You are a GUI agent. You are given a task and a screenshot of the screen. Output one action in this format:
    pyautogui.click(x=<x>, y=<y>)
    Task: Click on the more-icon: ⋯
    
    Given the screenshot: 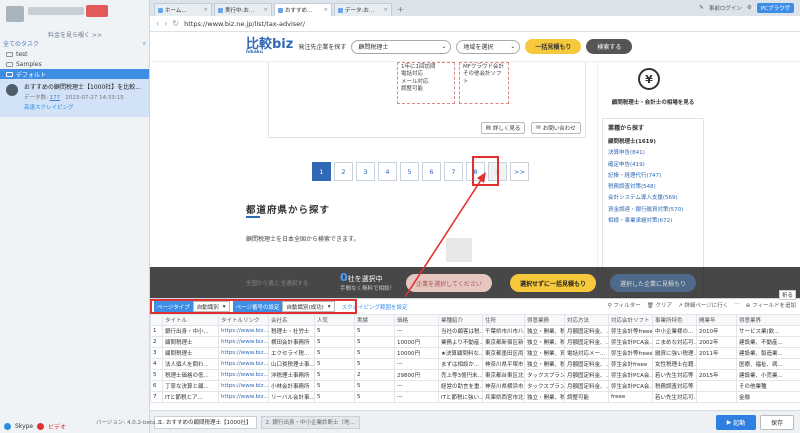 What is the action you would take?
    pyautogui.click(x=737, y=305)
    